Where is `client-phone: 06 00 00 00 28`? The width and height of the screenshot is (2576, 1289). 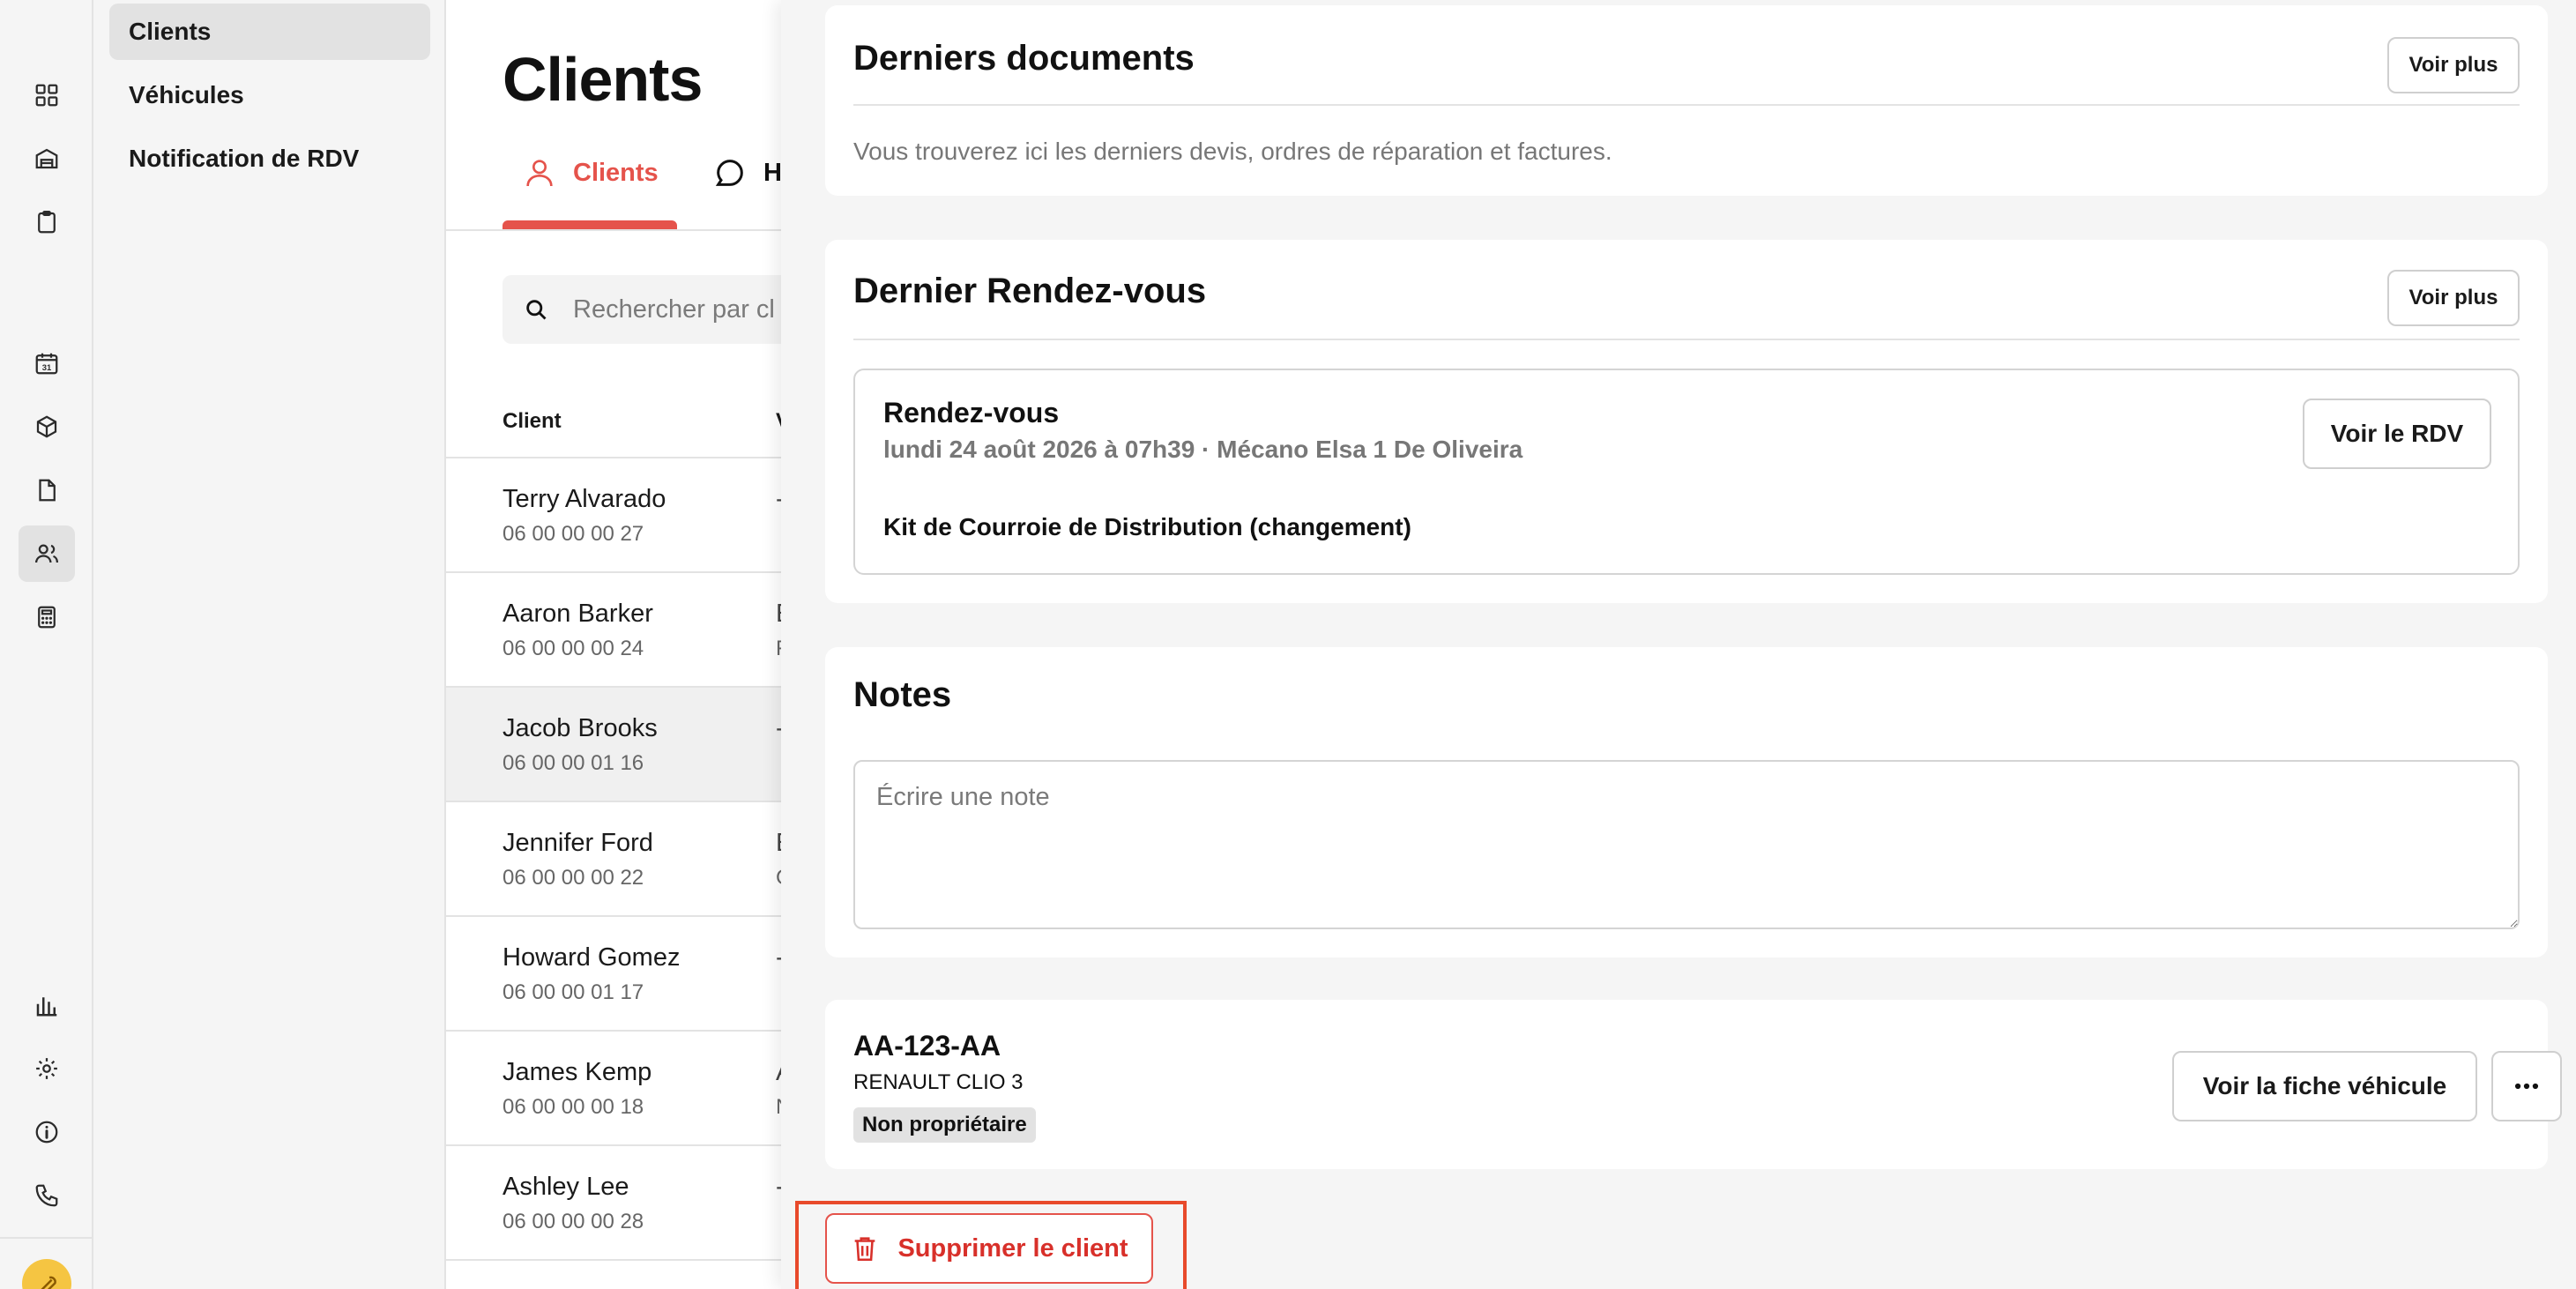 client-phone: 06 00 00 00 28 is located at coordinates (574, 1221).